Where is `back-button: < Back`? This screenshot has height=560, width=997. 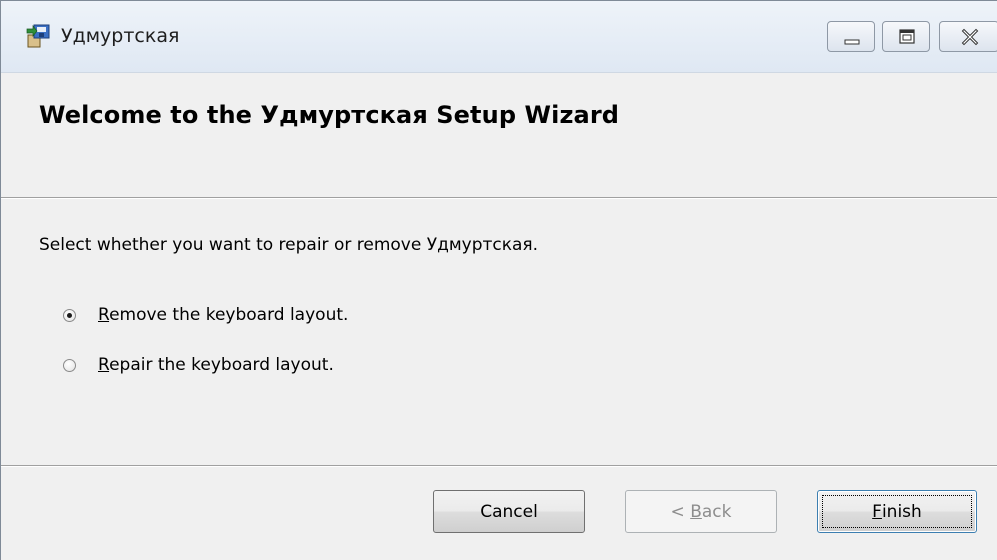
back-button: < Back is located at coordinates (701, 511).